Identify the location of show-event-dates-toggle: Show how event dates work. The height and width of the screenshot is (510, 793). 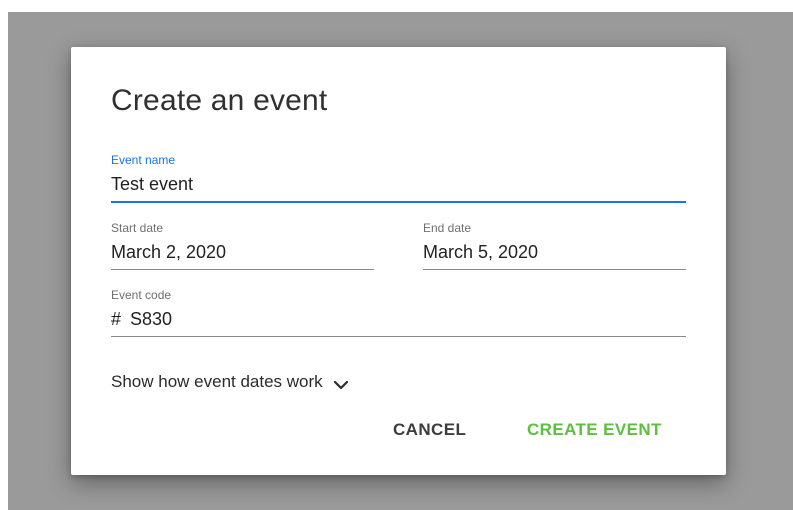
(230, 382).